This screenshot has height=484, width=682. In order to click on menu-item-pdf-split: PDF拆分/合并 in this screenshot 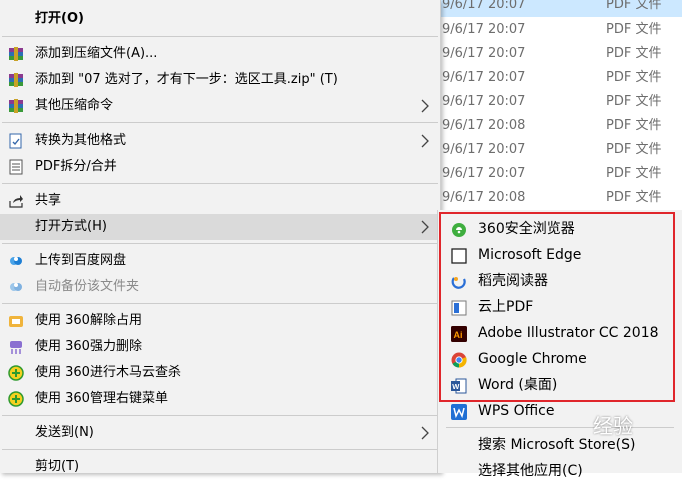, I will do `click(220, 167)`.